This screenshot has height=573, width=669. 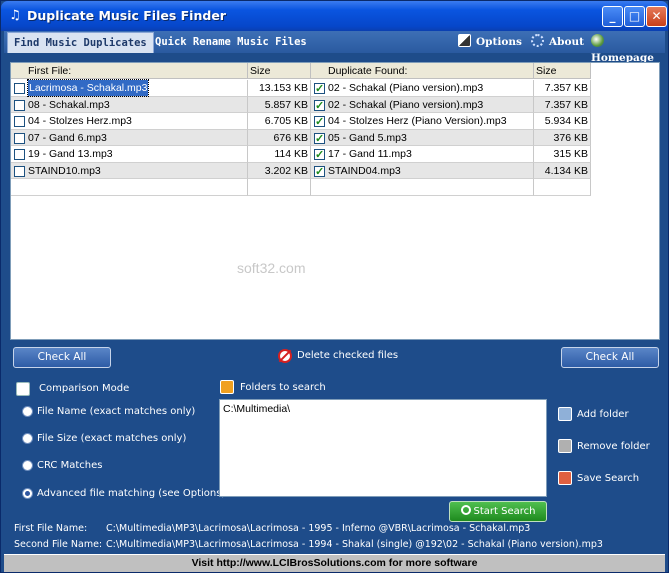 I want to click on first-file-size: 3.202 KB, so click(x=279, y=170).